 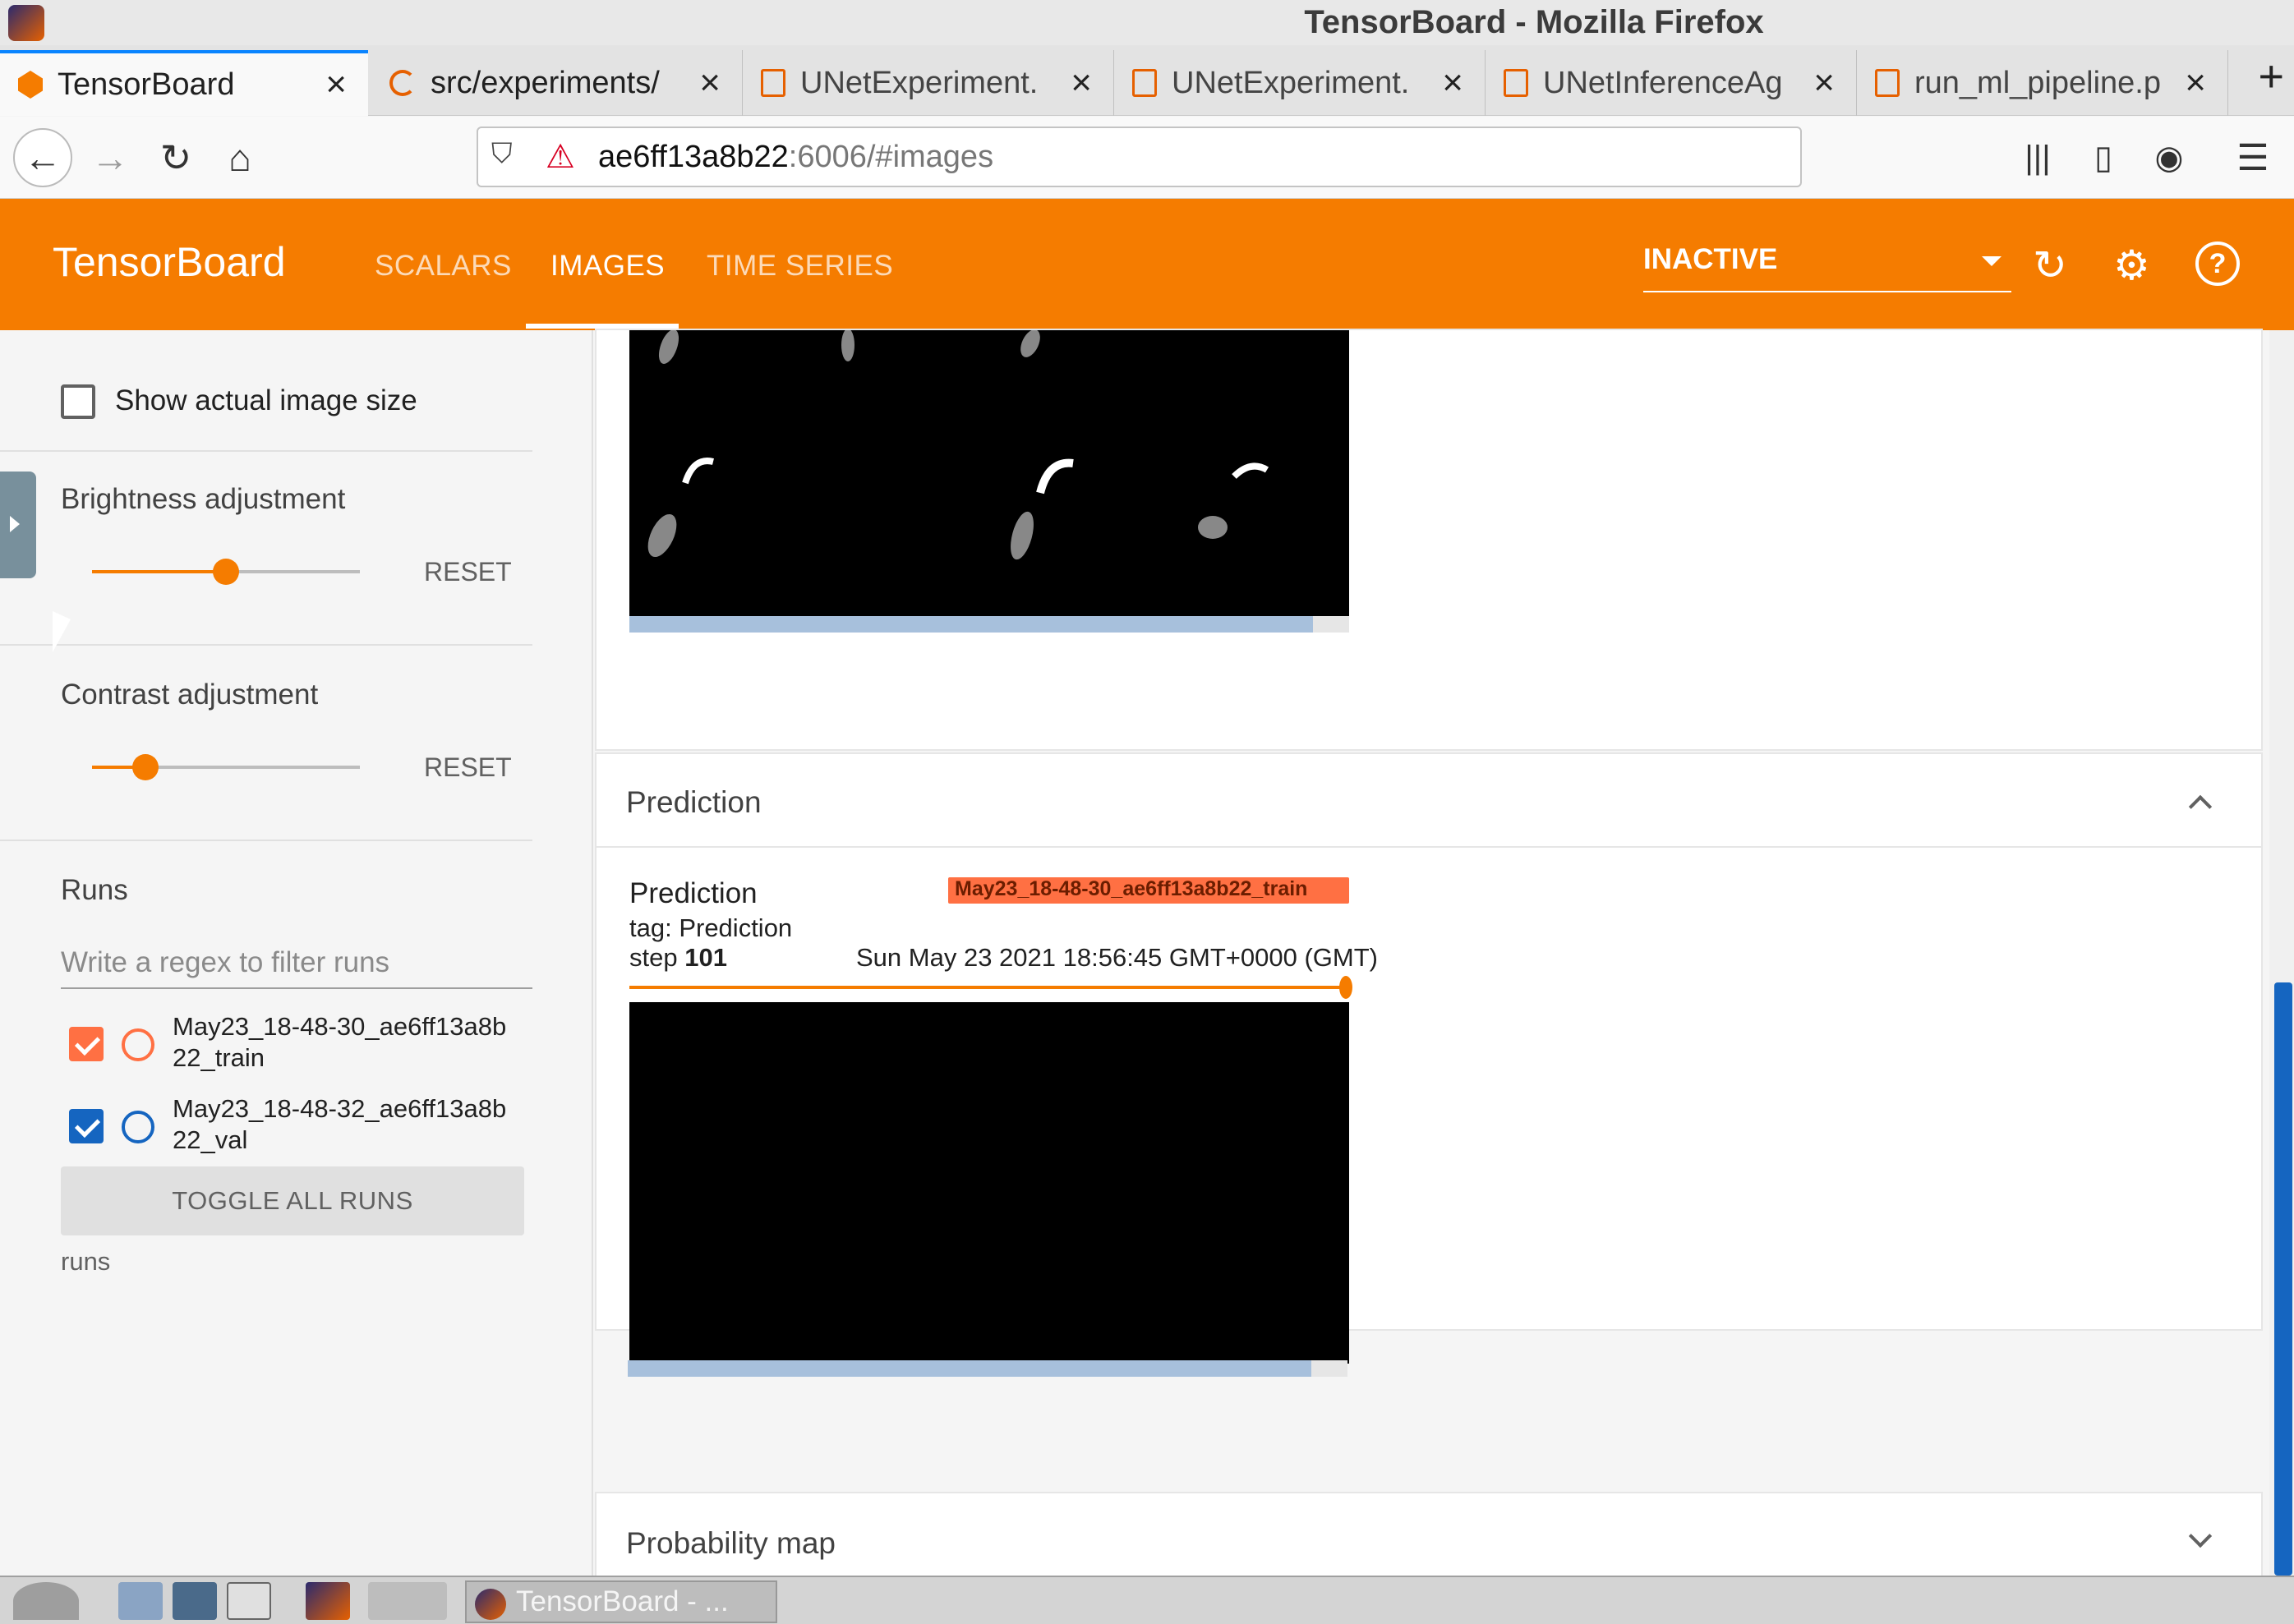 What do you see at coordinates (545, 82) in the screenshot?
I see `tab-label: src/experiments/` at bounding box center [545, 82].